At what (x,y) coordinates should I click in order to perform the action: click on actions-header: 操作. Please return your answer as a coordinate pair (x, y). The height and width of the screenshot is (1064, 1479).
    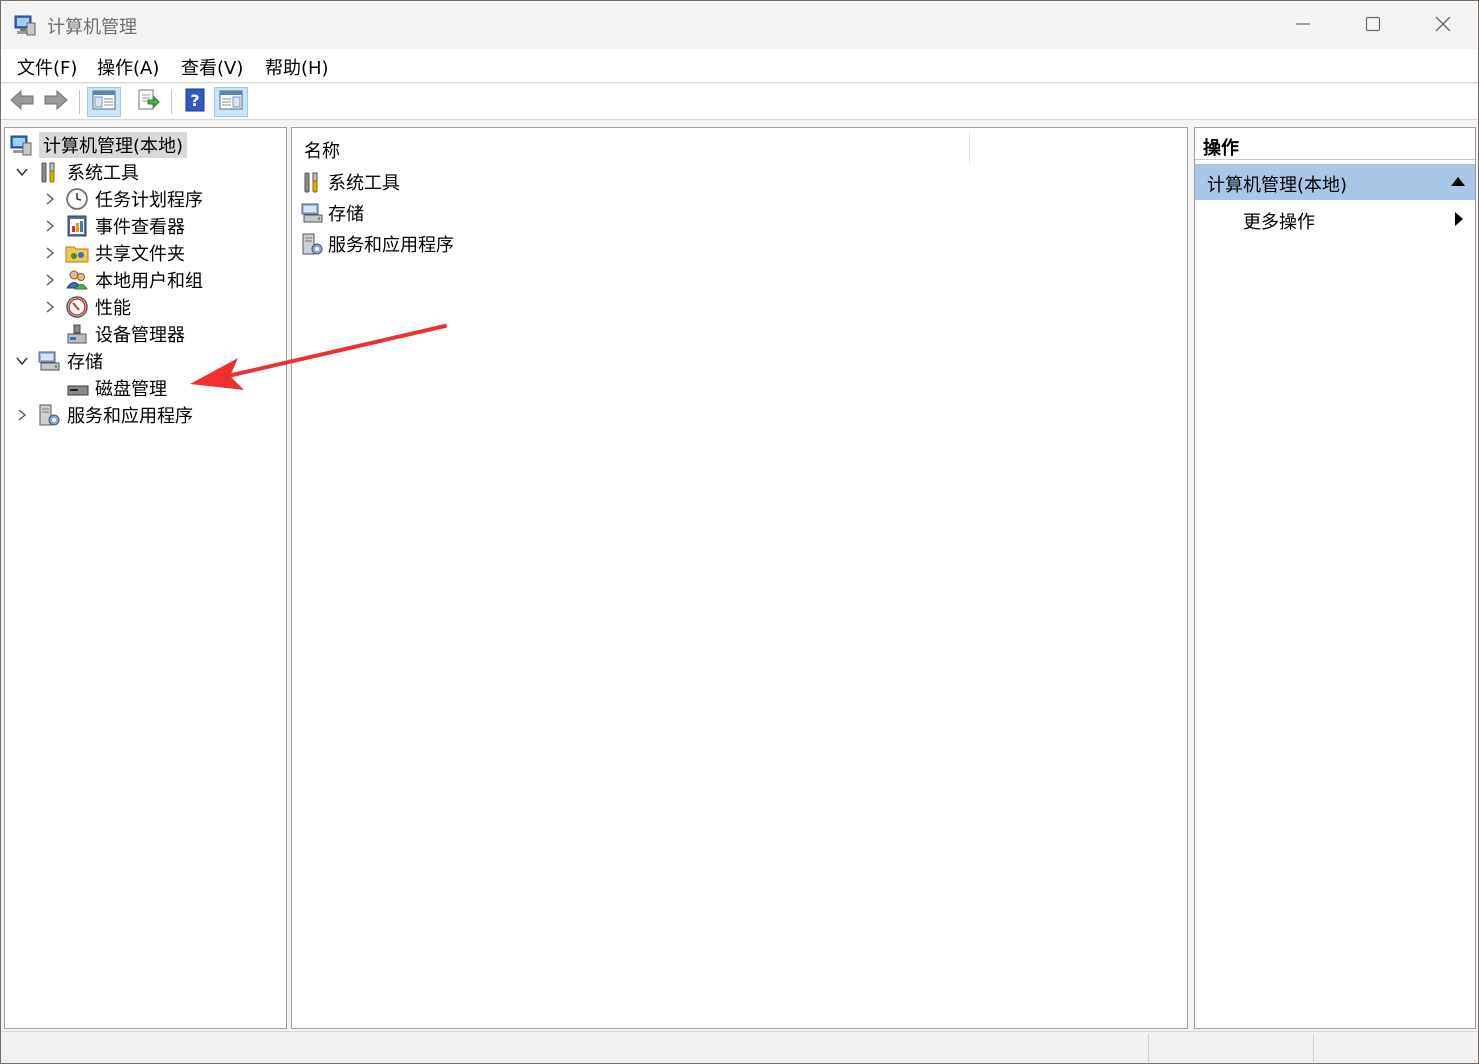
    Looking at the image, I should click on (1335, 144).